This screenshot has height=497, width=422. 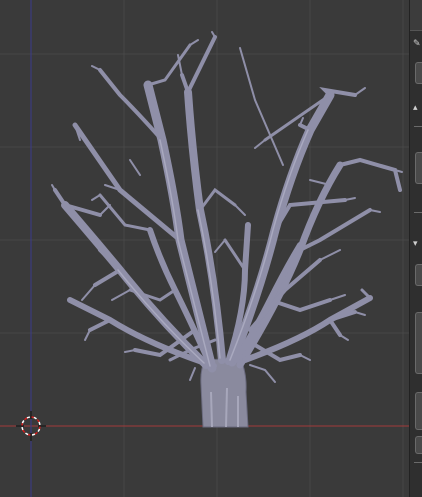 I want to click on expand-arrow-icon: ▴, so click(x=415, y=108).